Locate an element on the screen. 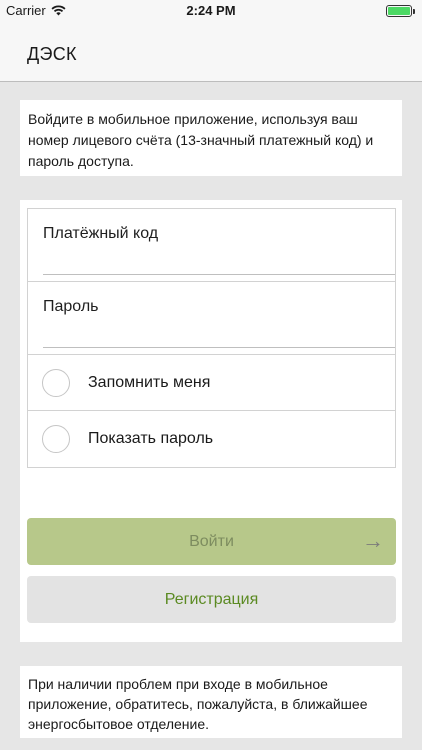 The image size is (422, 750). status-time: 2:24 PM is located at coordinates (211, 10).